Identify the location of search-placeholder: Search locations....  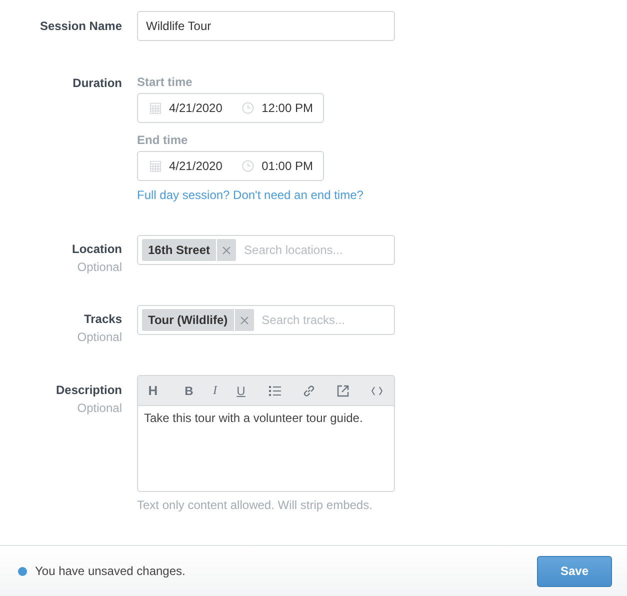
(293, 250).